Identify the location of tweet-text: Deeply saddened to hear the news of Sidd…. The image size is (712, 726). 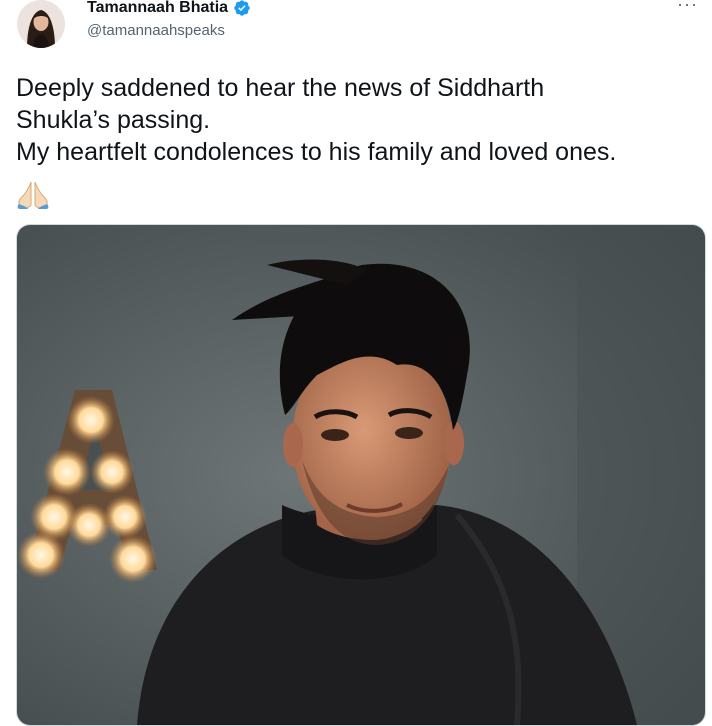
(361, 120).